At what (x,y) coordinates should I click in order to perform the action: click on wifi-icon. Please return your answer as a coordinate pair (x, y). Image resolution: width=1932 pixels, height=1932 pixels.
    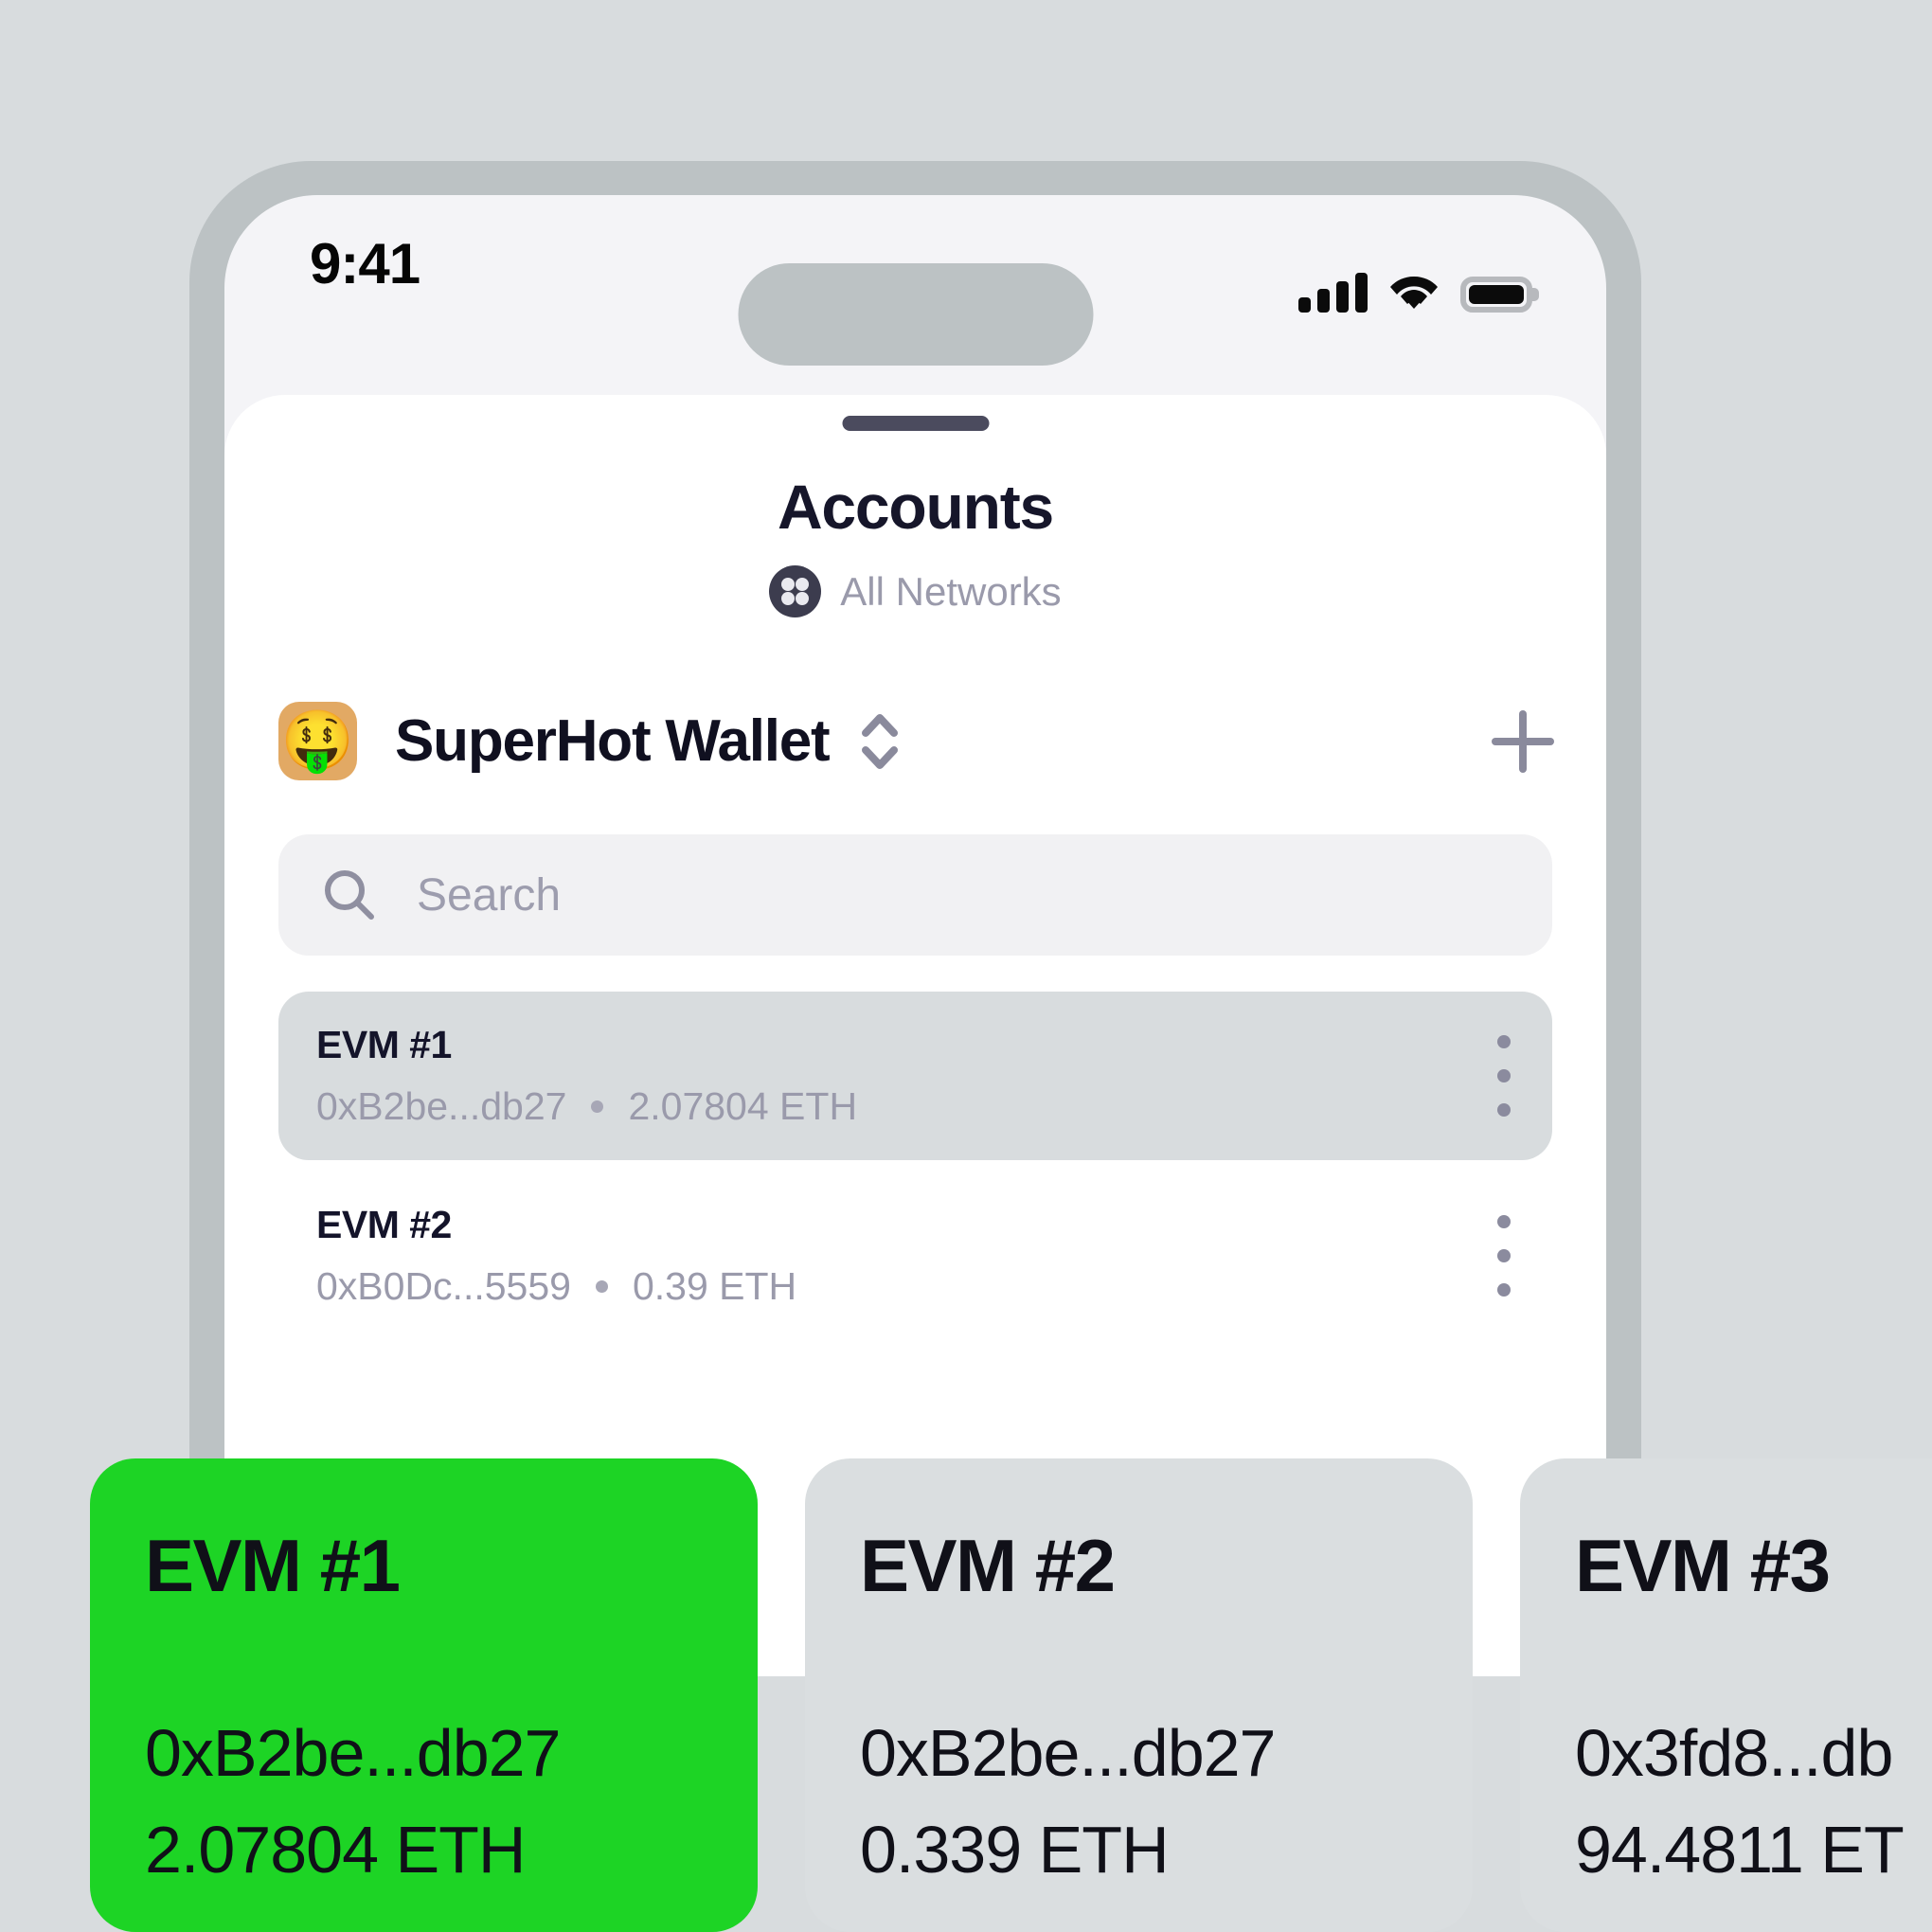
    Looking at the image, I should click on (1414, 293).